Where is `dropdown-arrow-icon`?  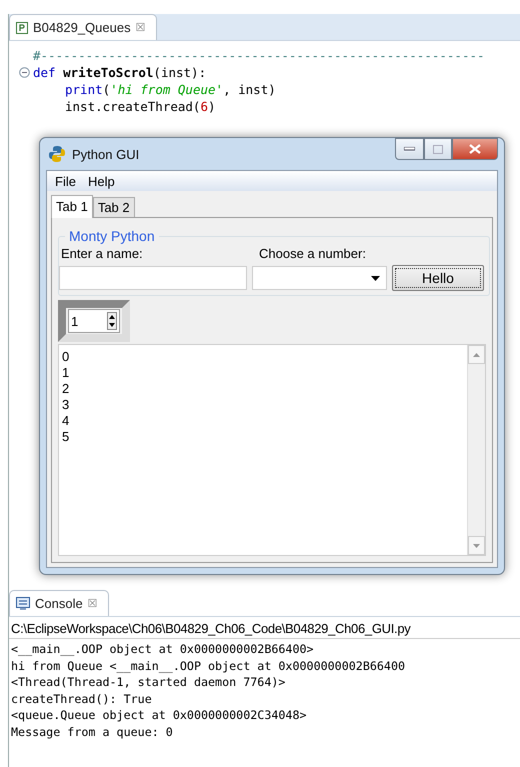 dropdown-arrow-icon is located at coordinates (375, 278).